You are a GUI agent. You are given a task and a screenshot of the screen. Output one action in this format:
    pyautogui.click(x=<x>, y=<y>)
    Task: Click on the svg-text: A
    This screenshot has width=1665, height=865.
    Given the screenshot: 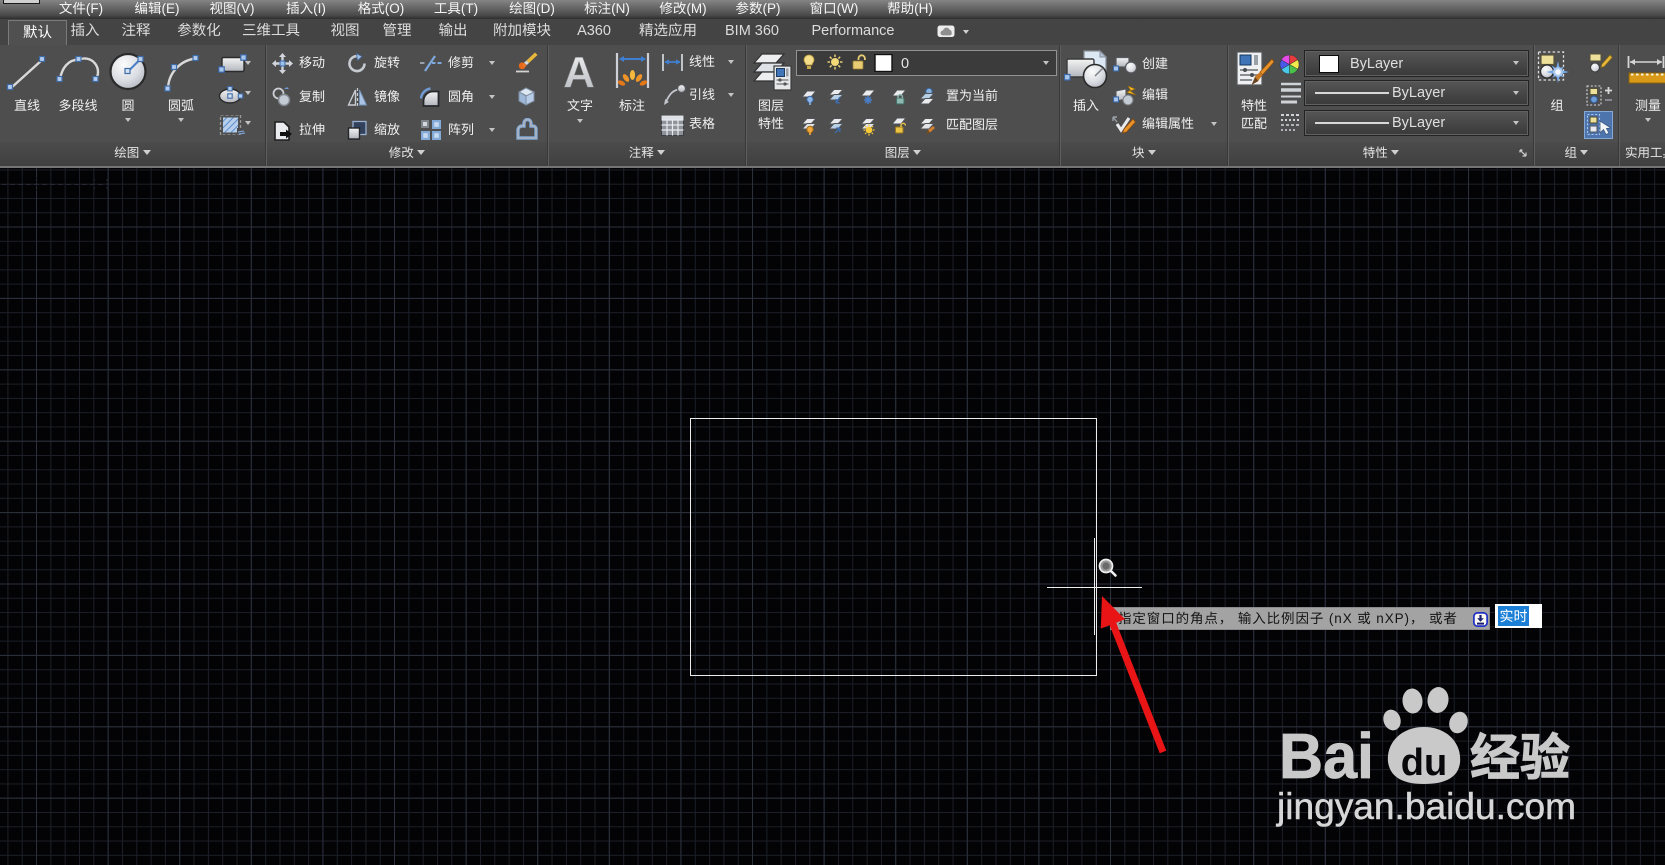 What is the action you would take?
    pyautogui.click(x=579, y=71)
    